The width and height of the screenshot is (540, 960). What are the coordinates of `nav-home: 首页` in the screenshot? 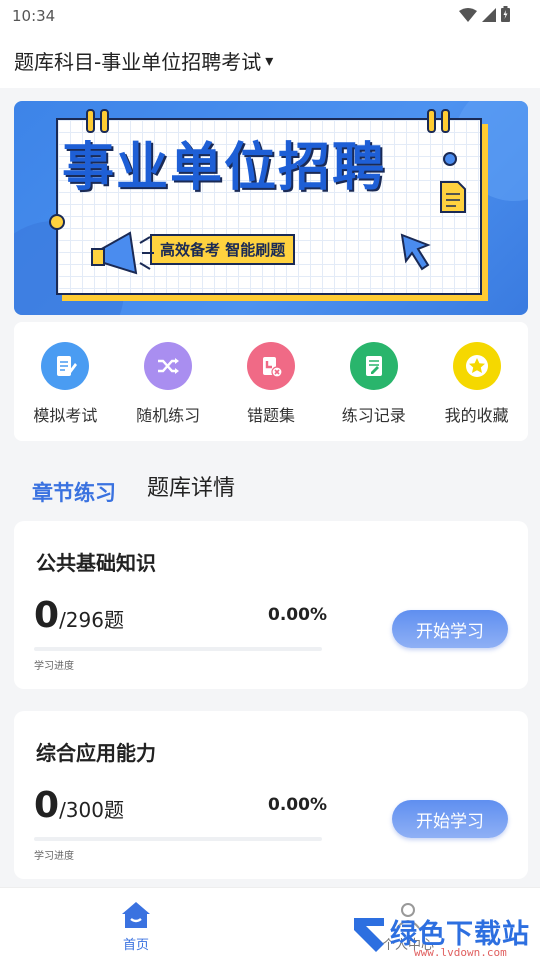 It's located at (136, 926).